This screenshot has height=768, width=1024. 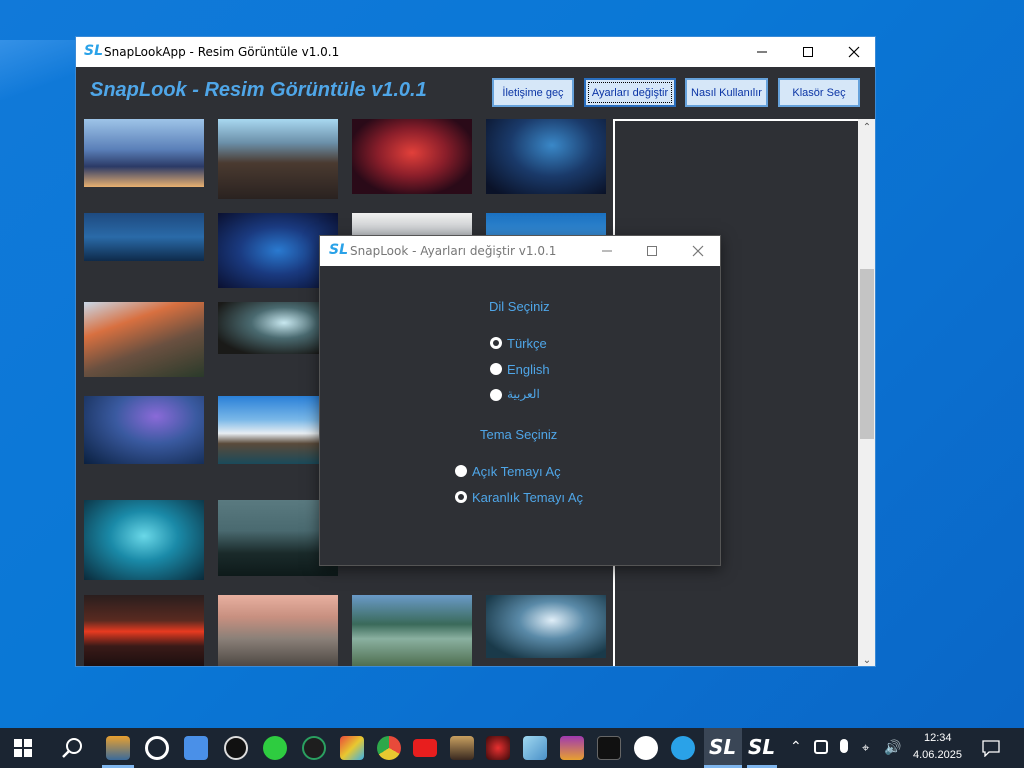 I want to click on snaplook-task-active: SL, so click(x=723, y=748).